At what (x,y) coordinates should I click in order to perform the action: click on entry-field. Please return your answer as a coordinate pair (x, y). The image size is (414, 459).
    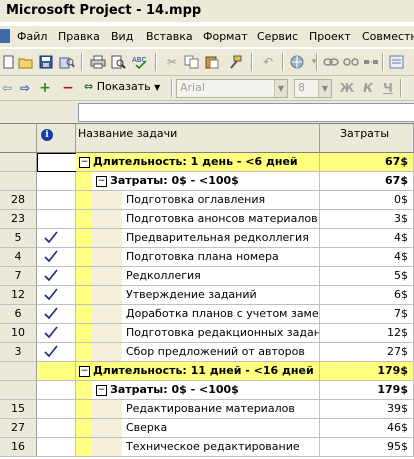
    Looking at the image, I should click on (246, 112).